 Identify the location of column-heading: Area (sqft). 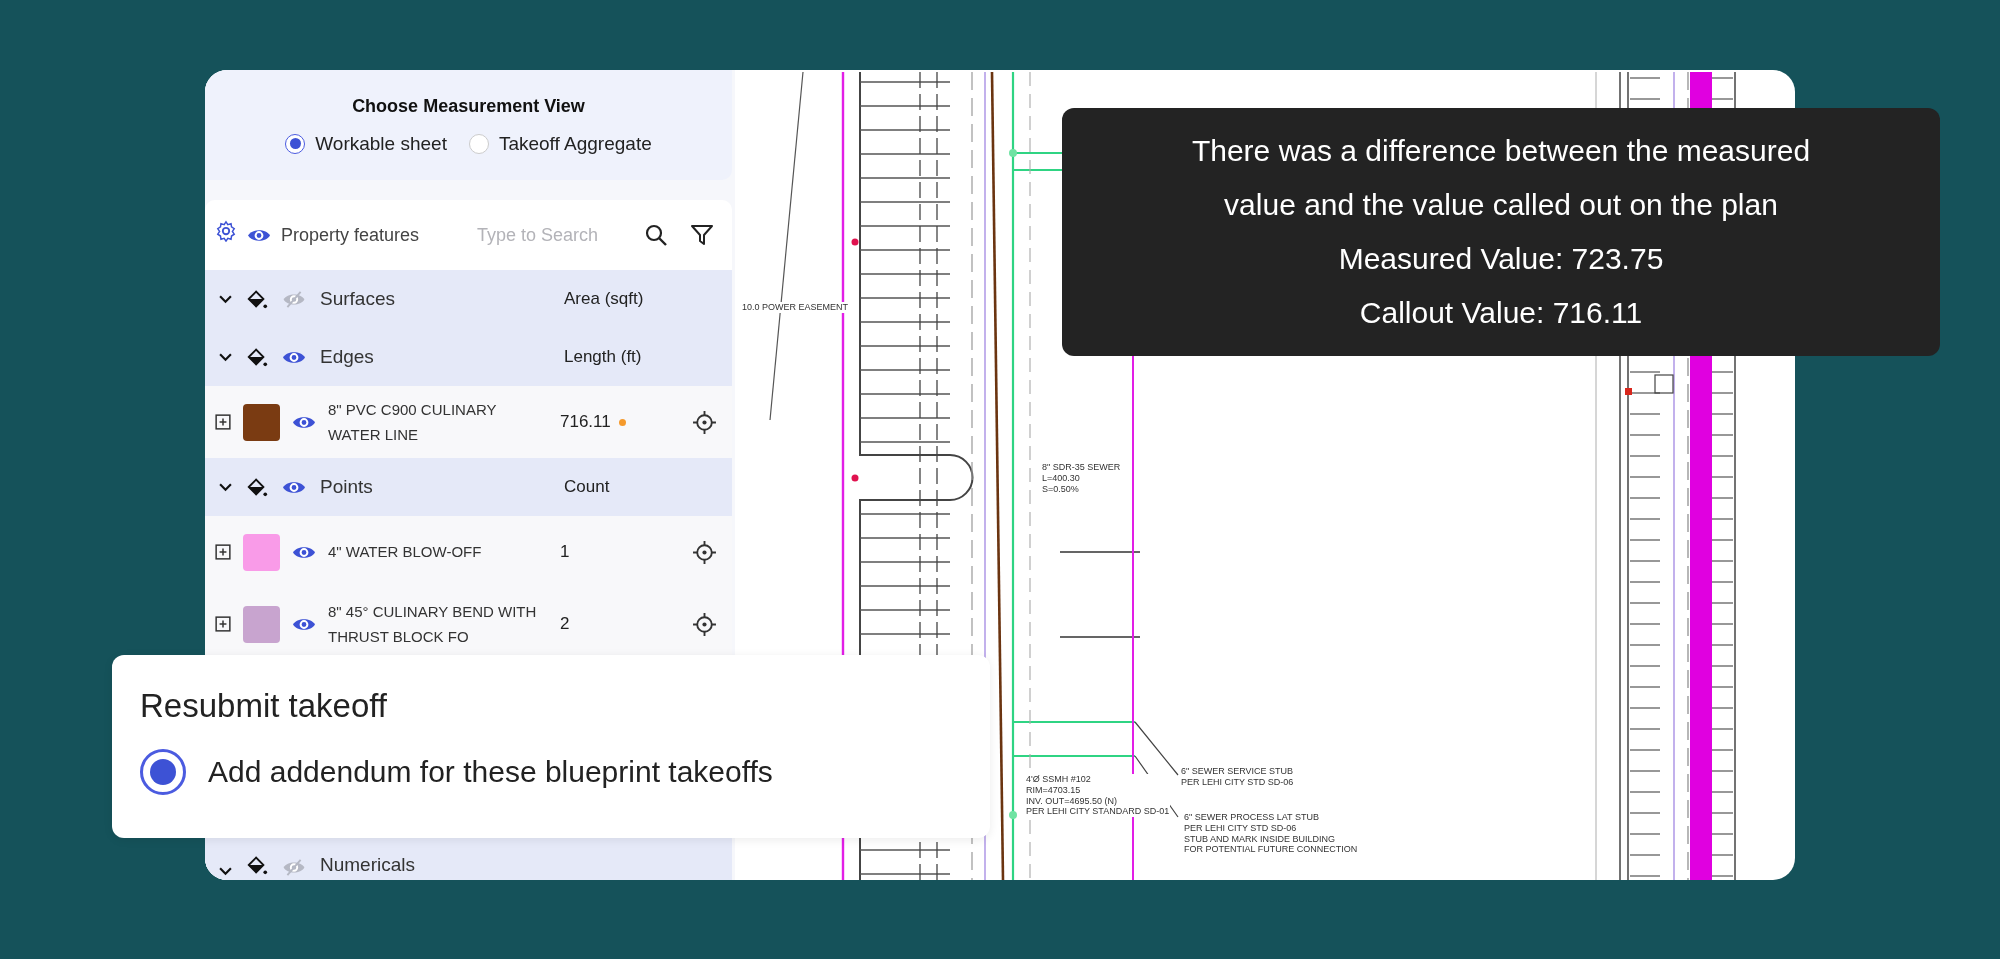
(604, 299).